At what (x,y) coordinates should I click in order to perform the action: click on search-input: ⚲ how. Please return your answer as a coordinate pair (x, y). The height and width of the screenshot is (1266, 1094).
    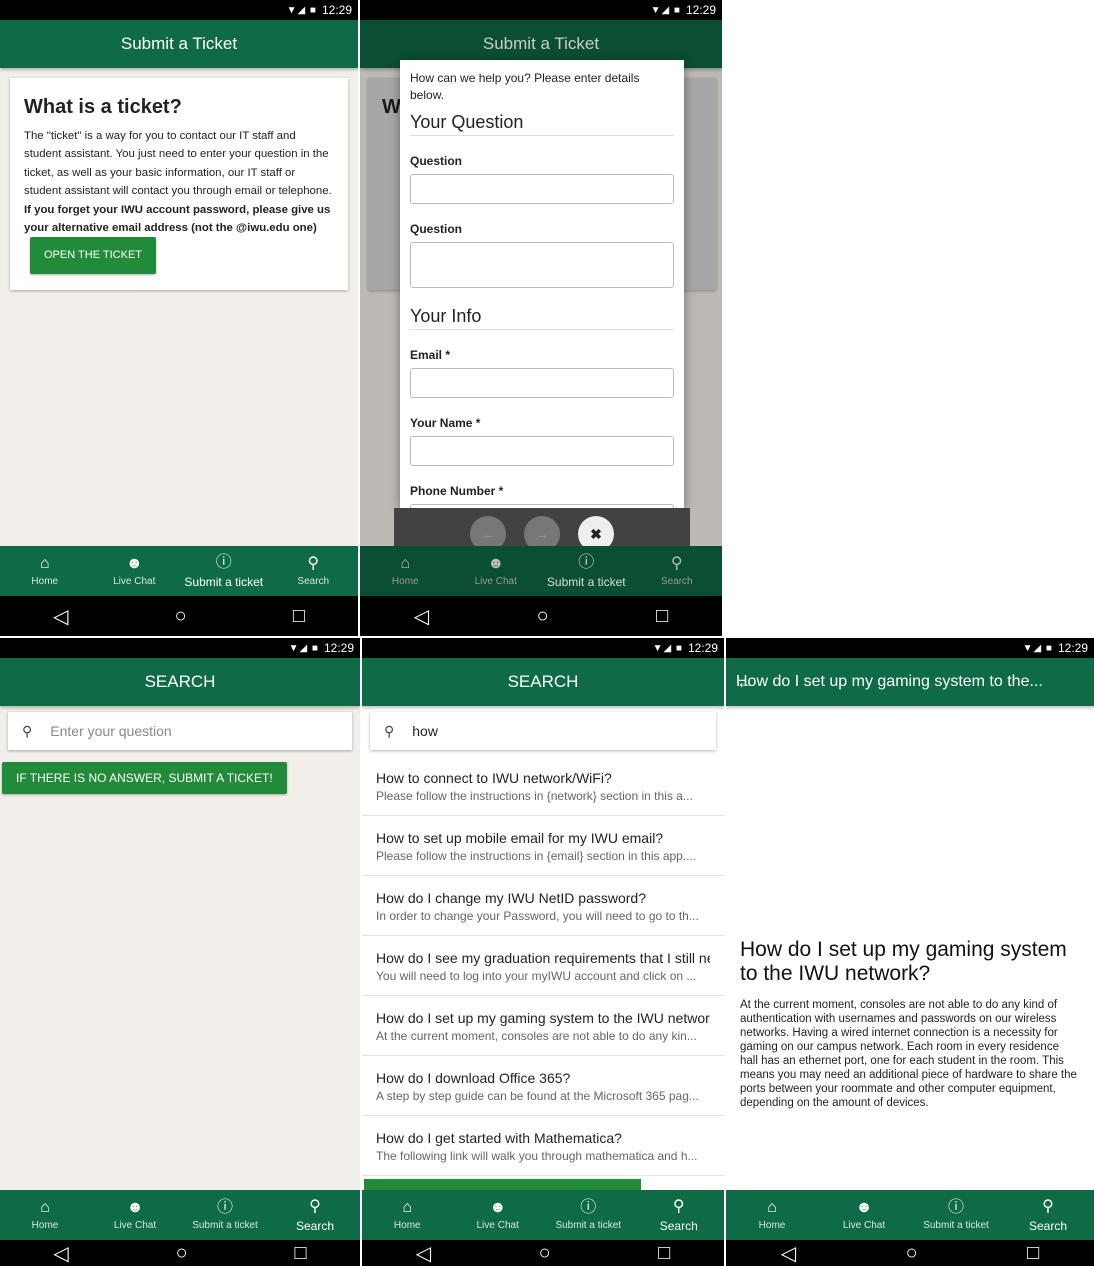
    Looking at the image, I should click on (543, 731).